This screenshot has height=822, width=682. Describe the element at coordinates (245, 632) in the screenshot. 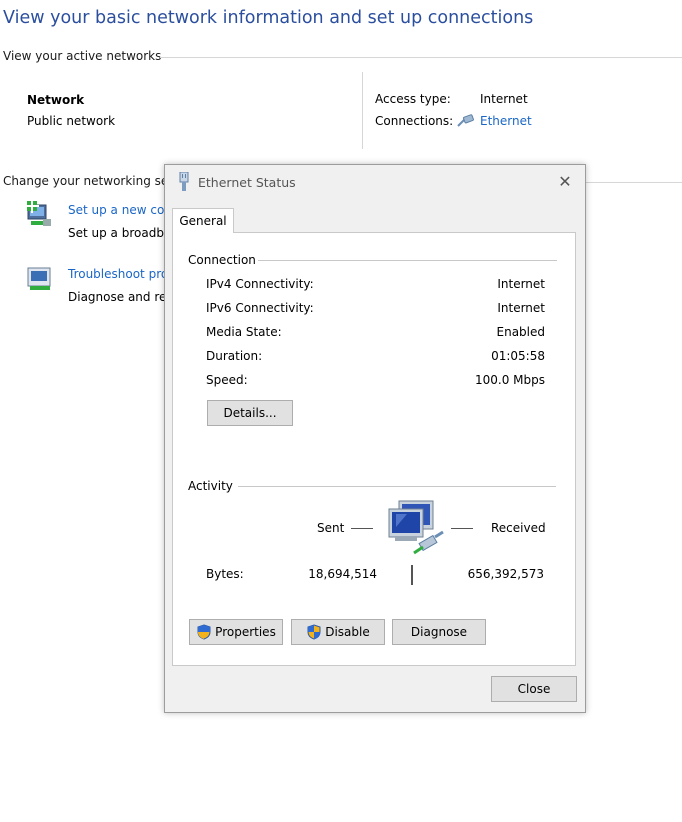

I see `properties-label: Properties` at that location.